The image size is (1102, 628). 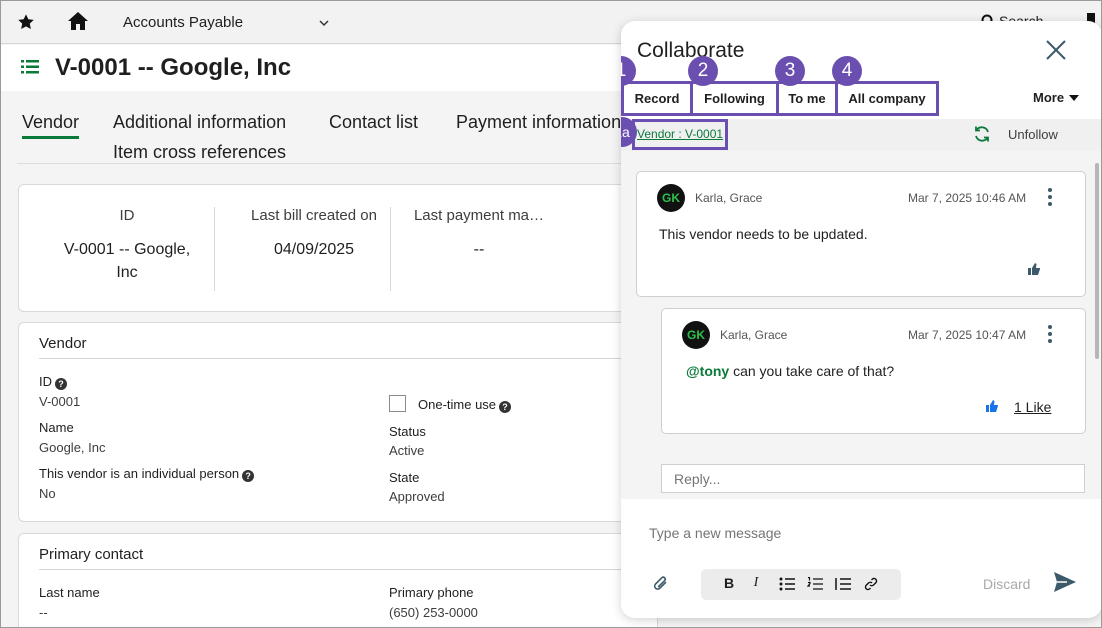 I want to click on comment-text: @tony can you take care of that?, so click(x=790, y=371).